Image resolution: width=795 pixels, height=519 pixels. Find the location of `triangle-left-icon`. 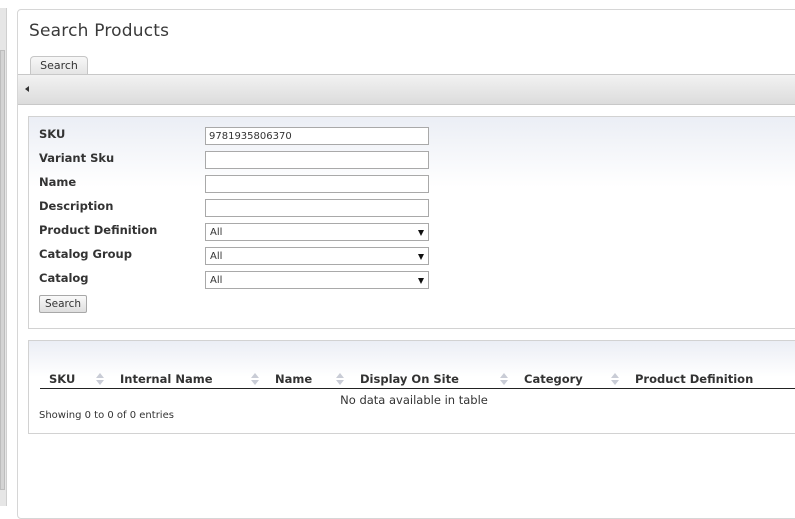

triangle-left-icon is located at coordinates (27, 89).